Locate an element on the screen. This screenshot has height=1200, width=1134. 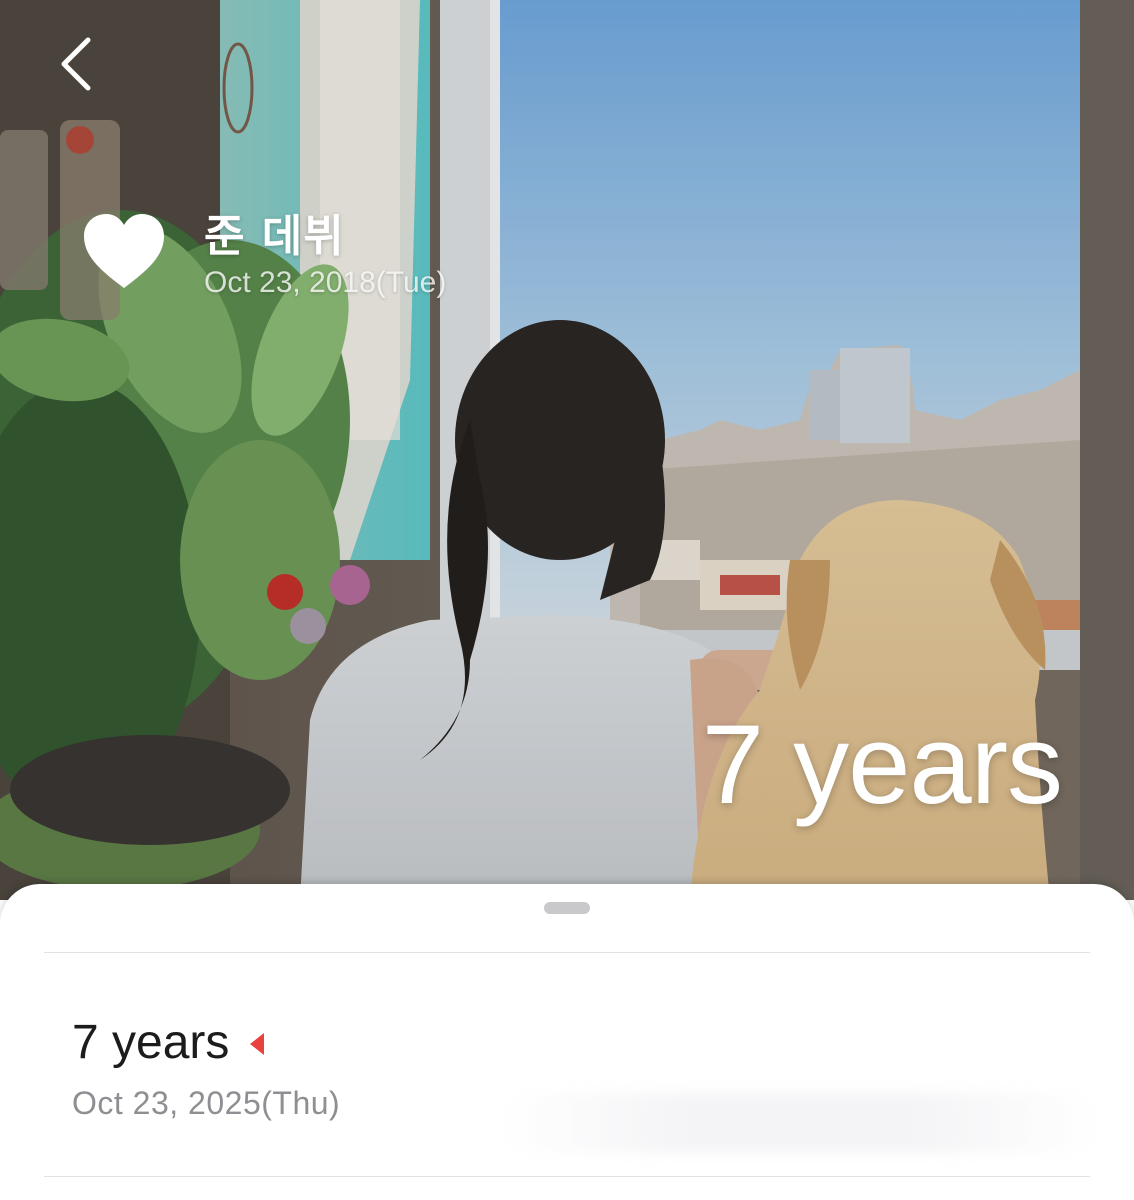
milestone-label: 7 years is located at coordinates (151, 1042).